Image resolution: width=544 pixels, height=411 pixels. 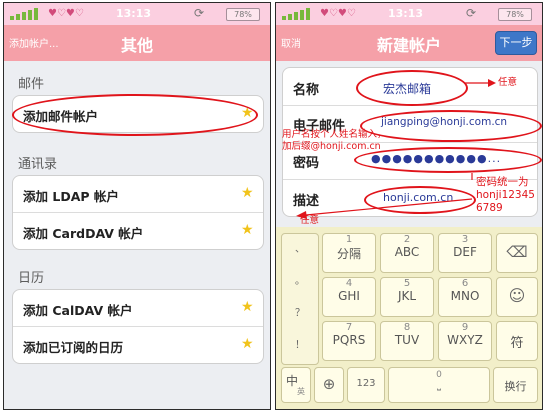 I want to click on key-label: GHI, so click(x=349, y=296).